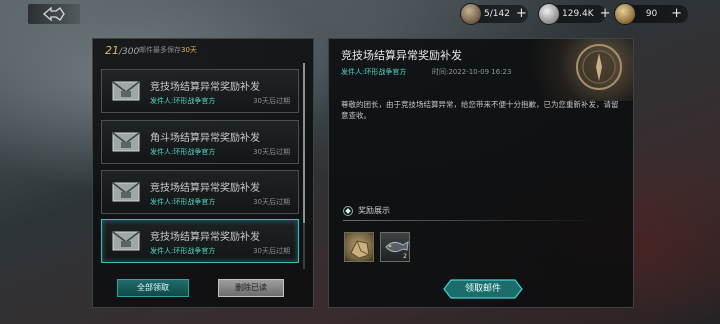  What do you see at coordinates (112, 50) in the screenshot?
I see `mail-count-current: 21` at bounding box center [112, 50].